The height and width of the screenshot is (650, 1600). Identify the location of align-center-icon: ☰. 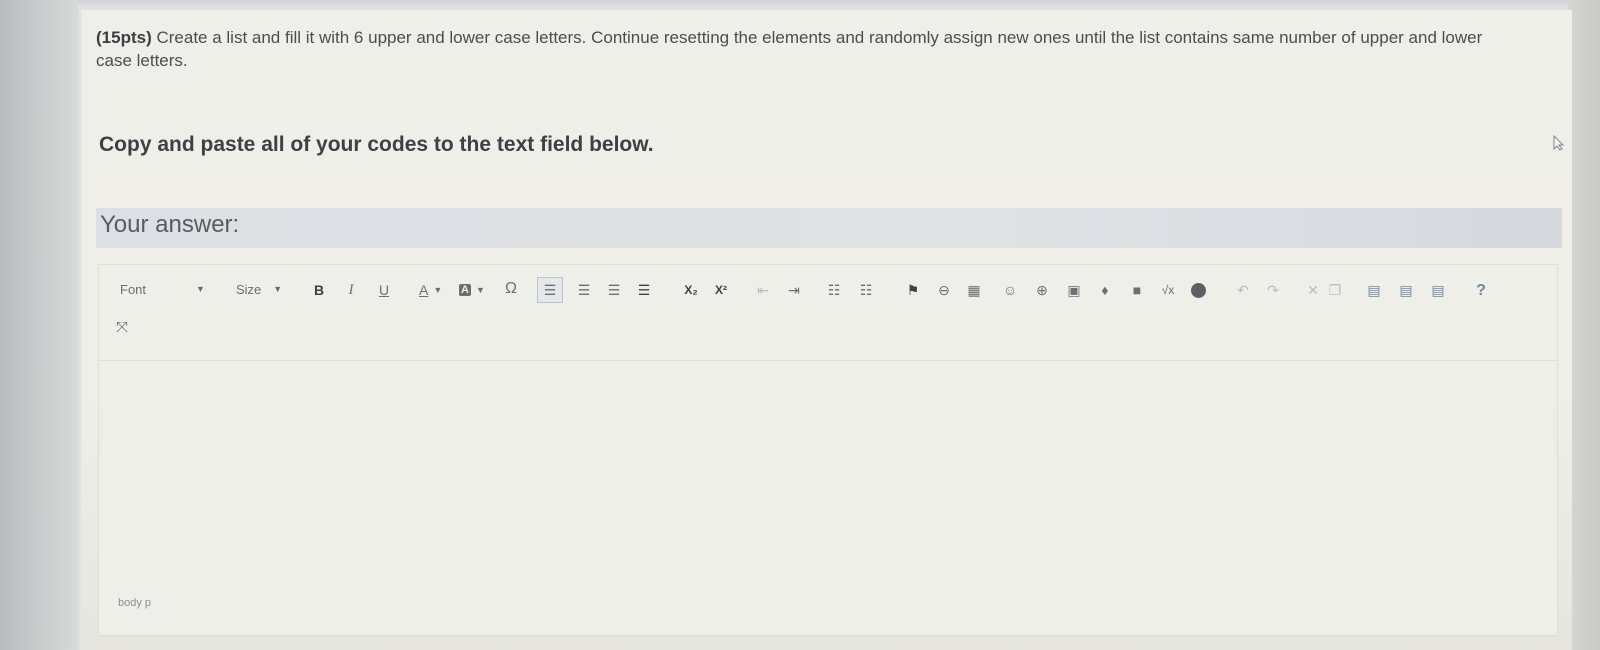
(584, 289).